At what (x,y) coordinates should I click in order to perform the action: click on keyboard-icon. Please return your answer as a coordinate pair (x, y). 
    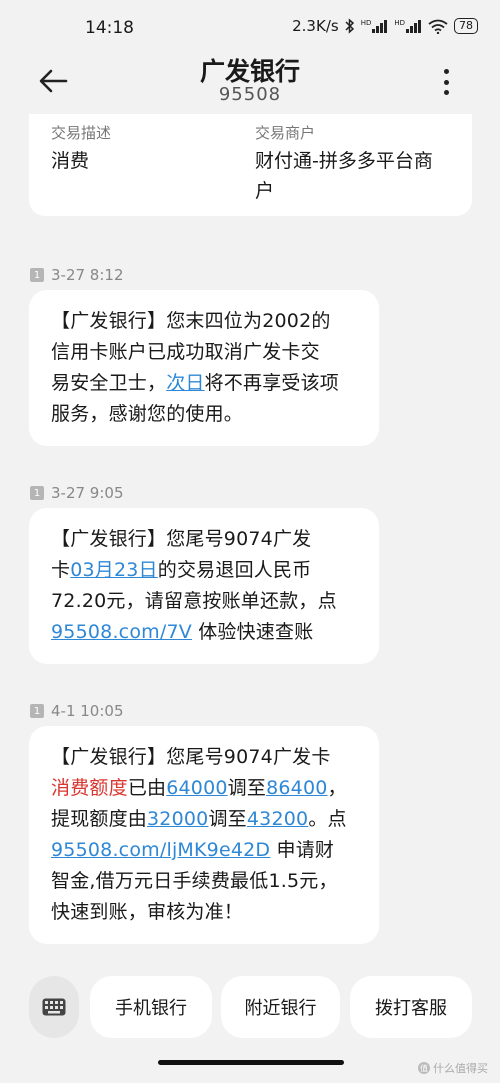
    Looking at the image, I should click on (54, 1007).